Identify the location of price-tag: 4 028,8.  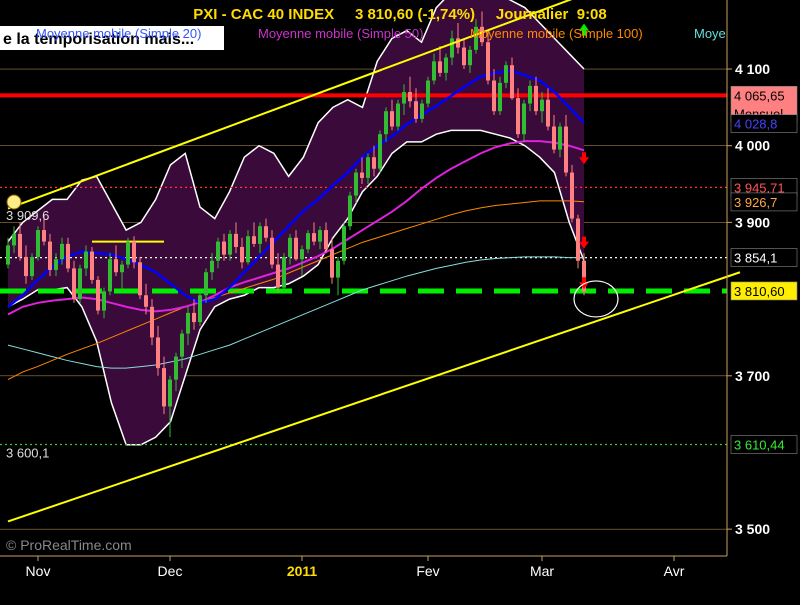
(764, 123).